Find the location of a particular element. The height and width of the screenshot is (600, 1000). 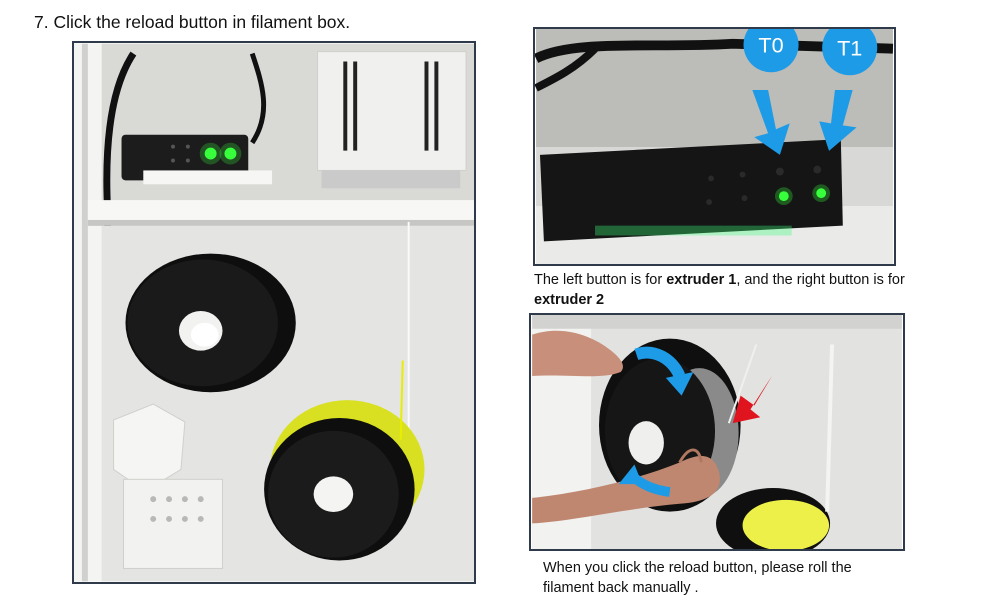

manual-caption-line-2: filament back manually . is located at coordinates (621, 588).